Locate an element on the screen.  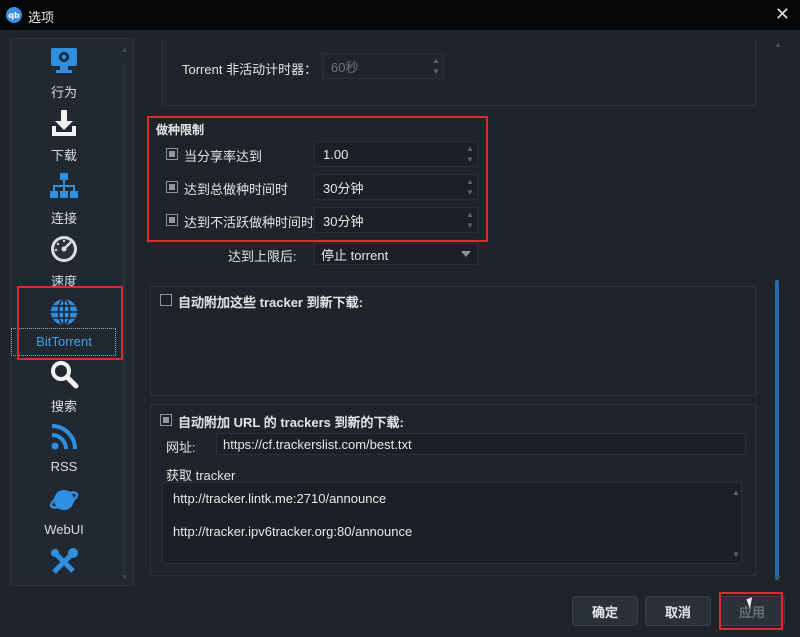
seed-time-label: 达到总做种时间时 is located at coordinates (236, 189).